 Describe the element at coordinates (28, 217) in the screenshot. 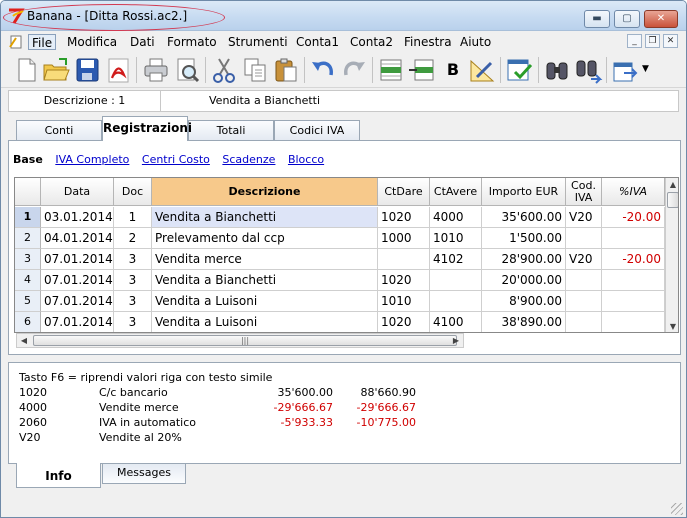

I see `row-number: 1` at that location.